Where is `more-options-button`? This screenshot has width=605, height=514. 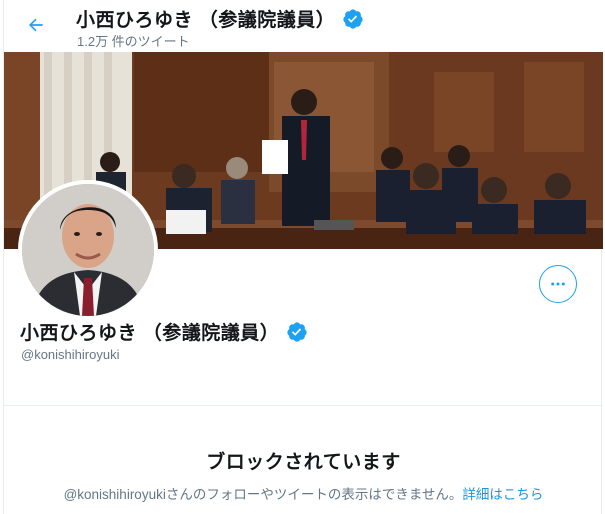 more-options-button is located at coordinates (558, 284).